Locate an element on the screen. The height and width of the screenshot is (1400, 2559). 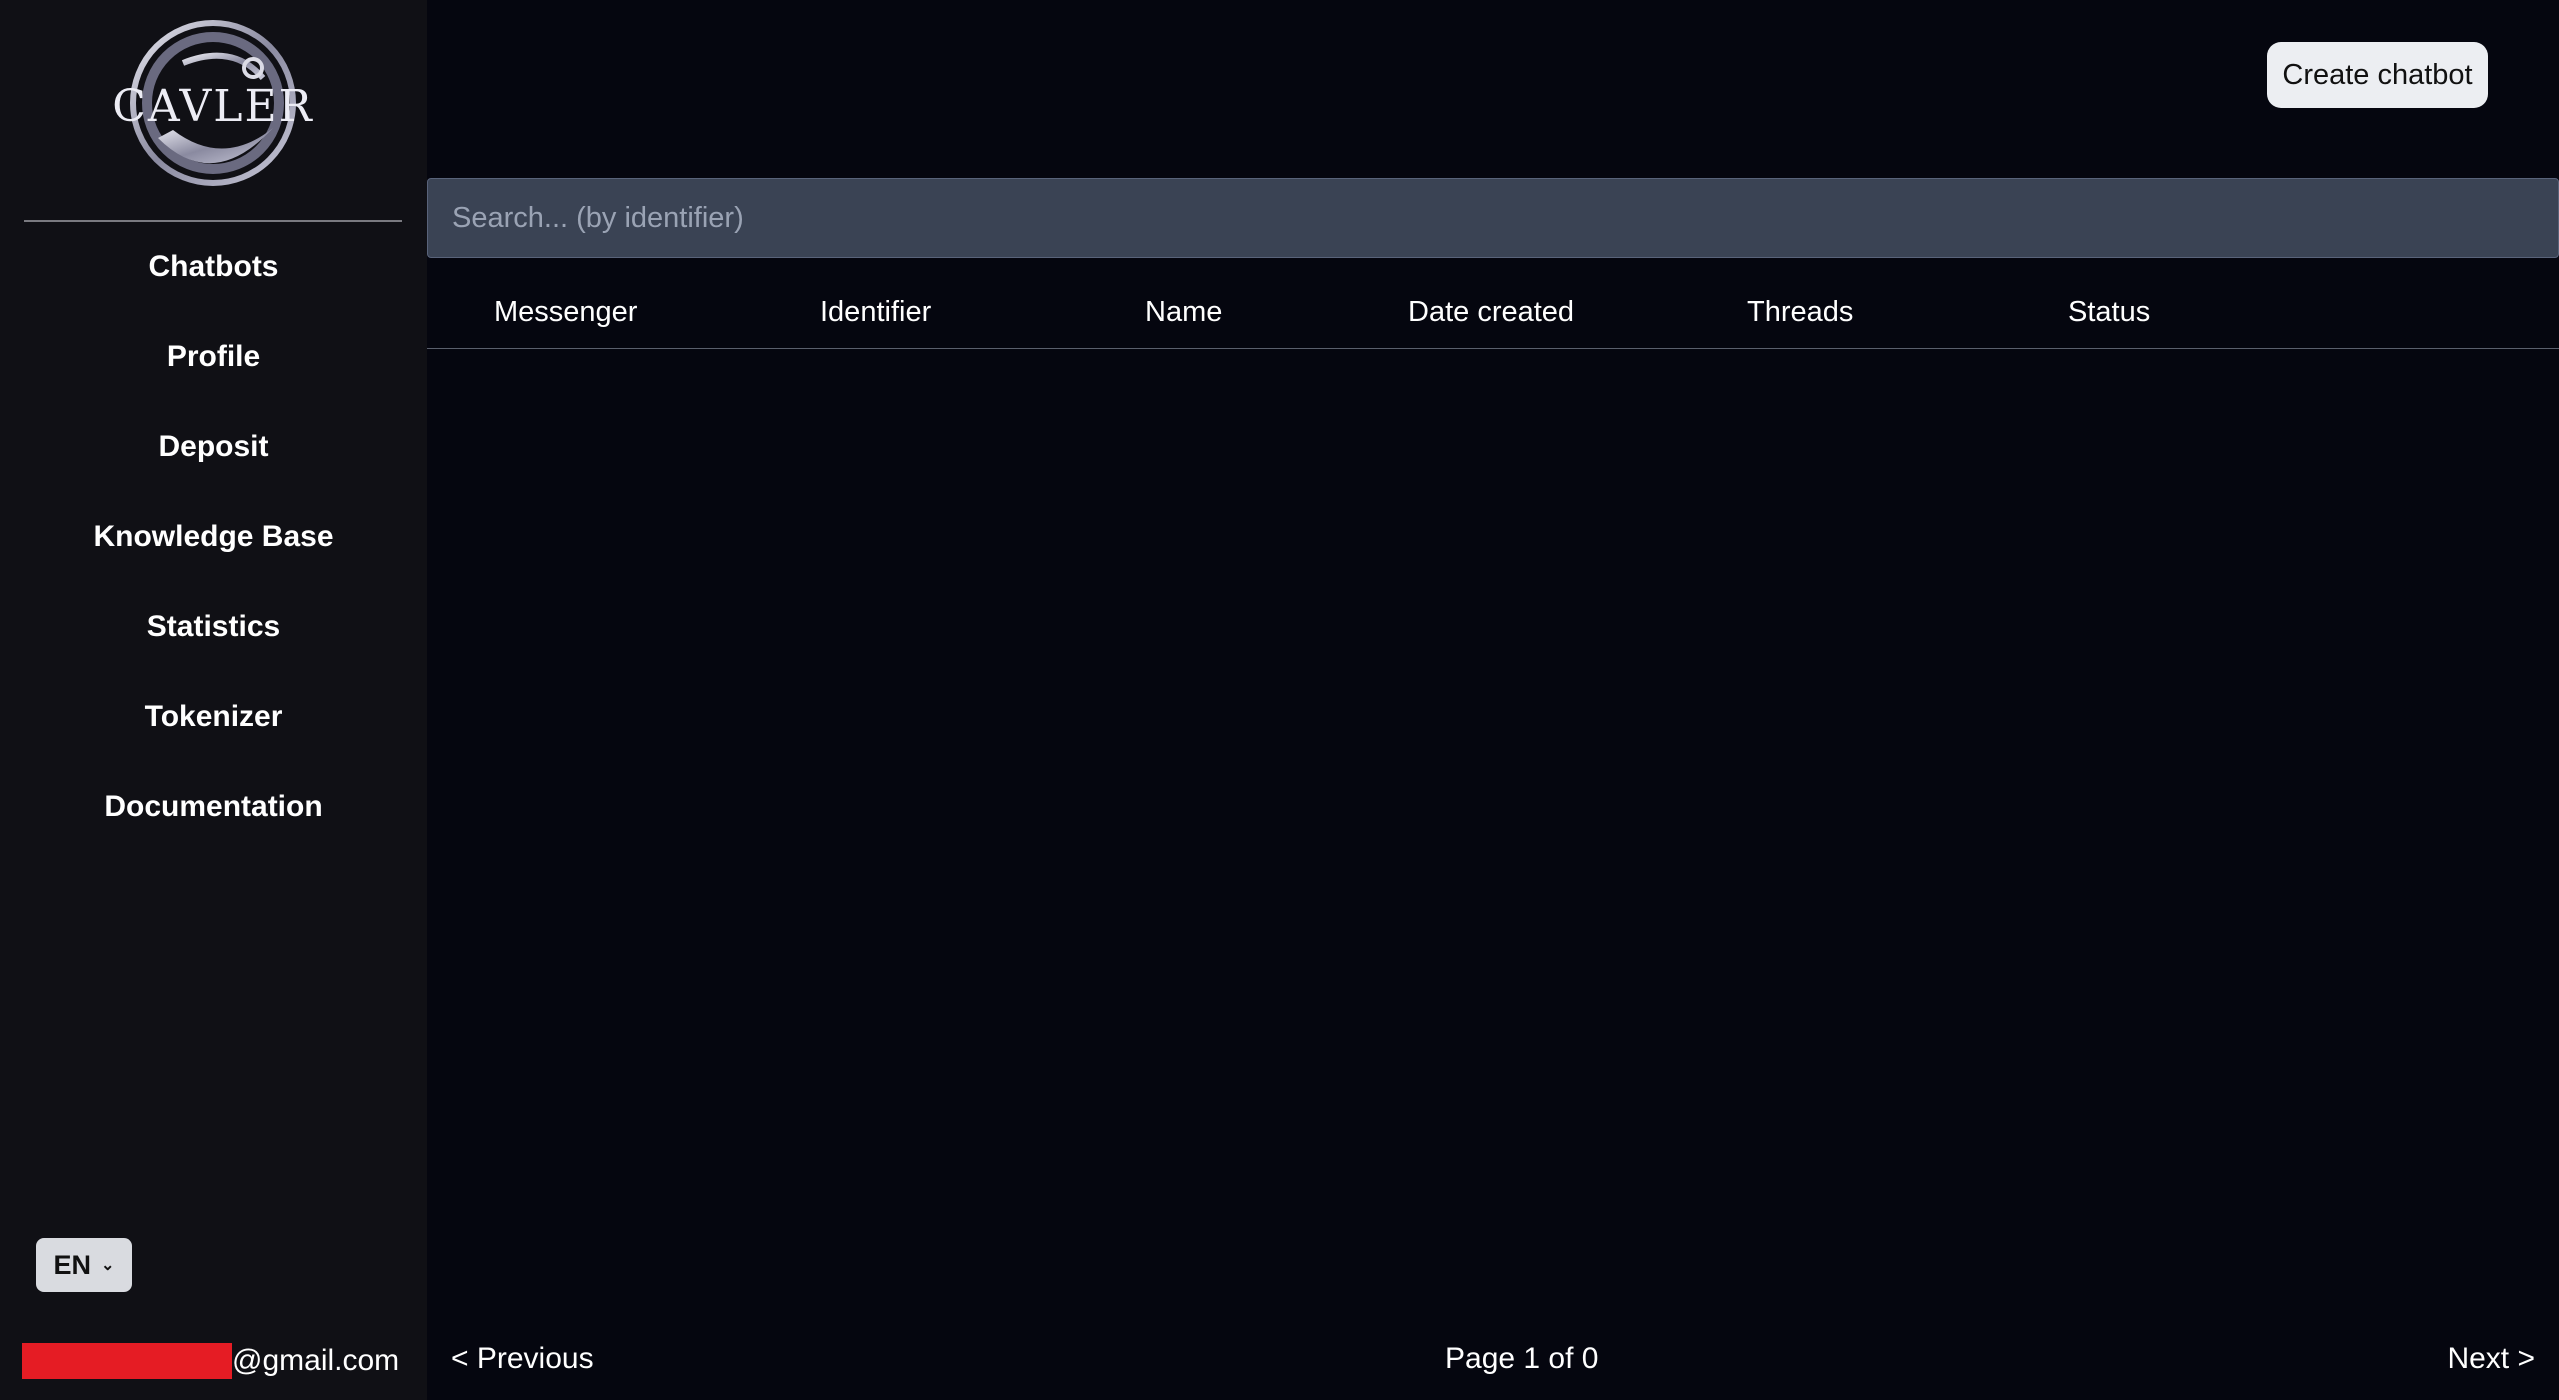
sidebar-item-documentation: Documentation is located at coordinates (213, 807).